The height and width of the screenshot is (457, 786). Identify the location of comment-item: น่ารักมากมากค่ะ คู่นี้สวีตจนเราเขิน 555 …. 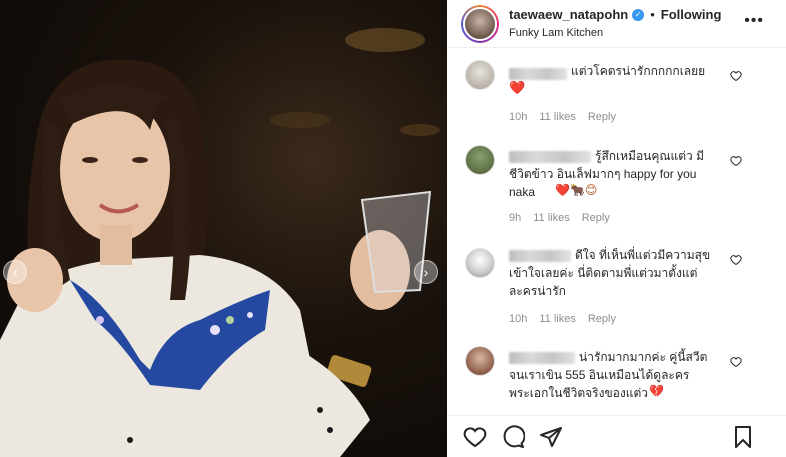
(616, 378).